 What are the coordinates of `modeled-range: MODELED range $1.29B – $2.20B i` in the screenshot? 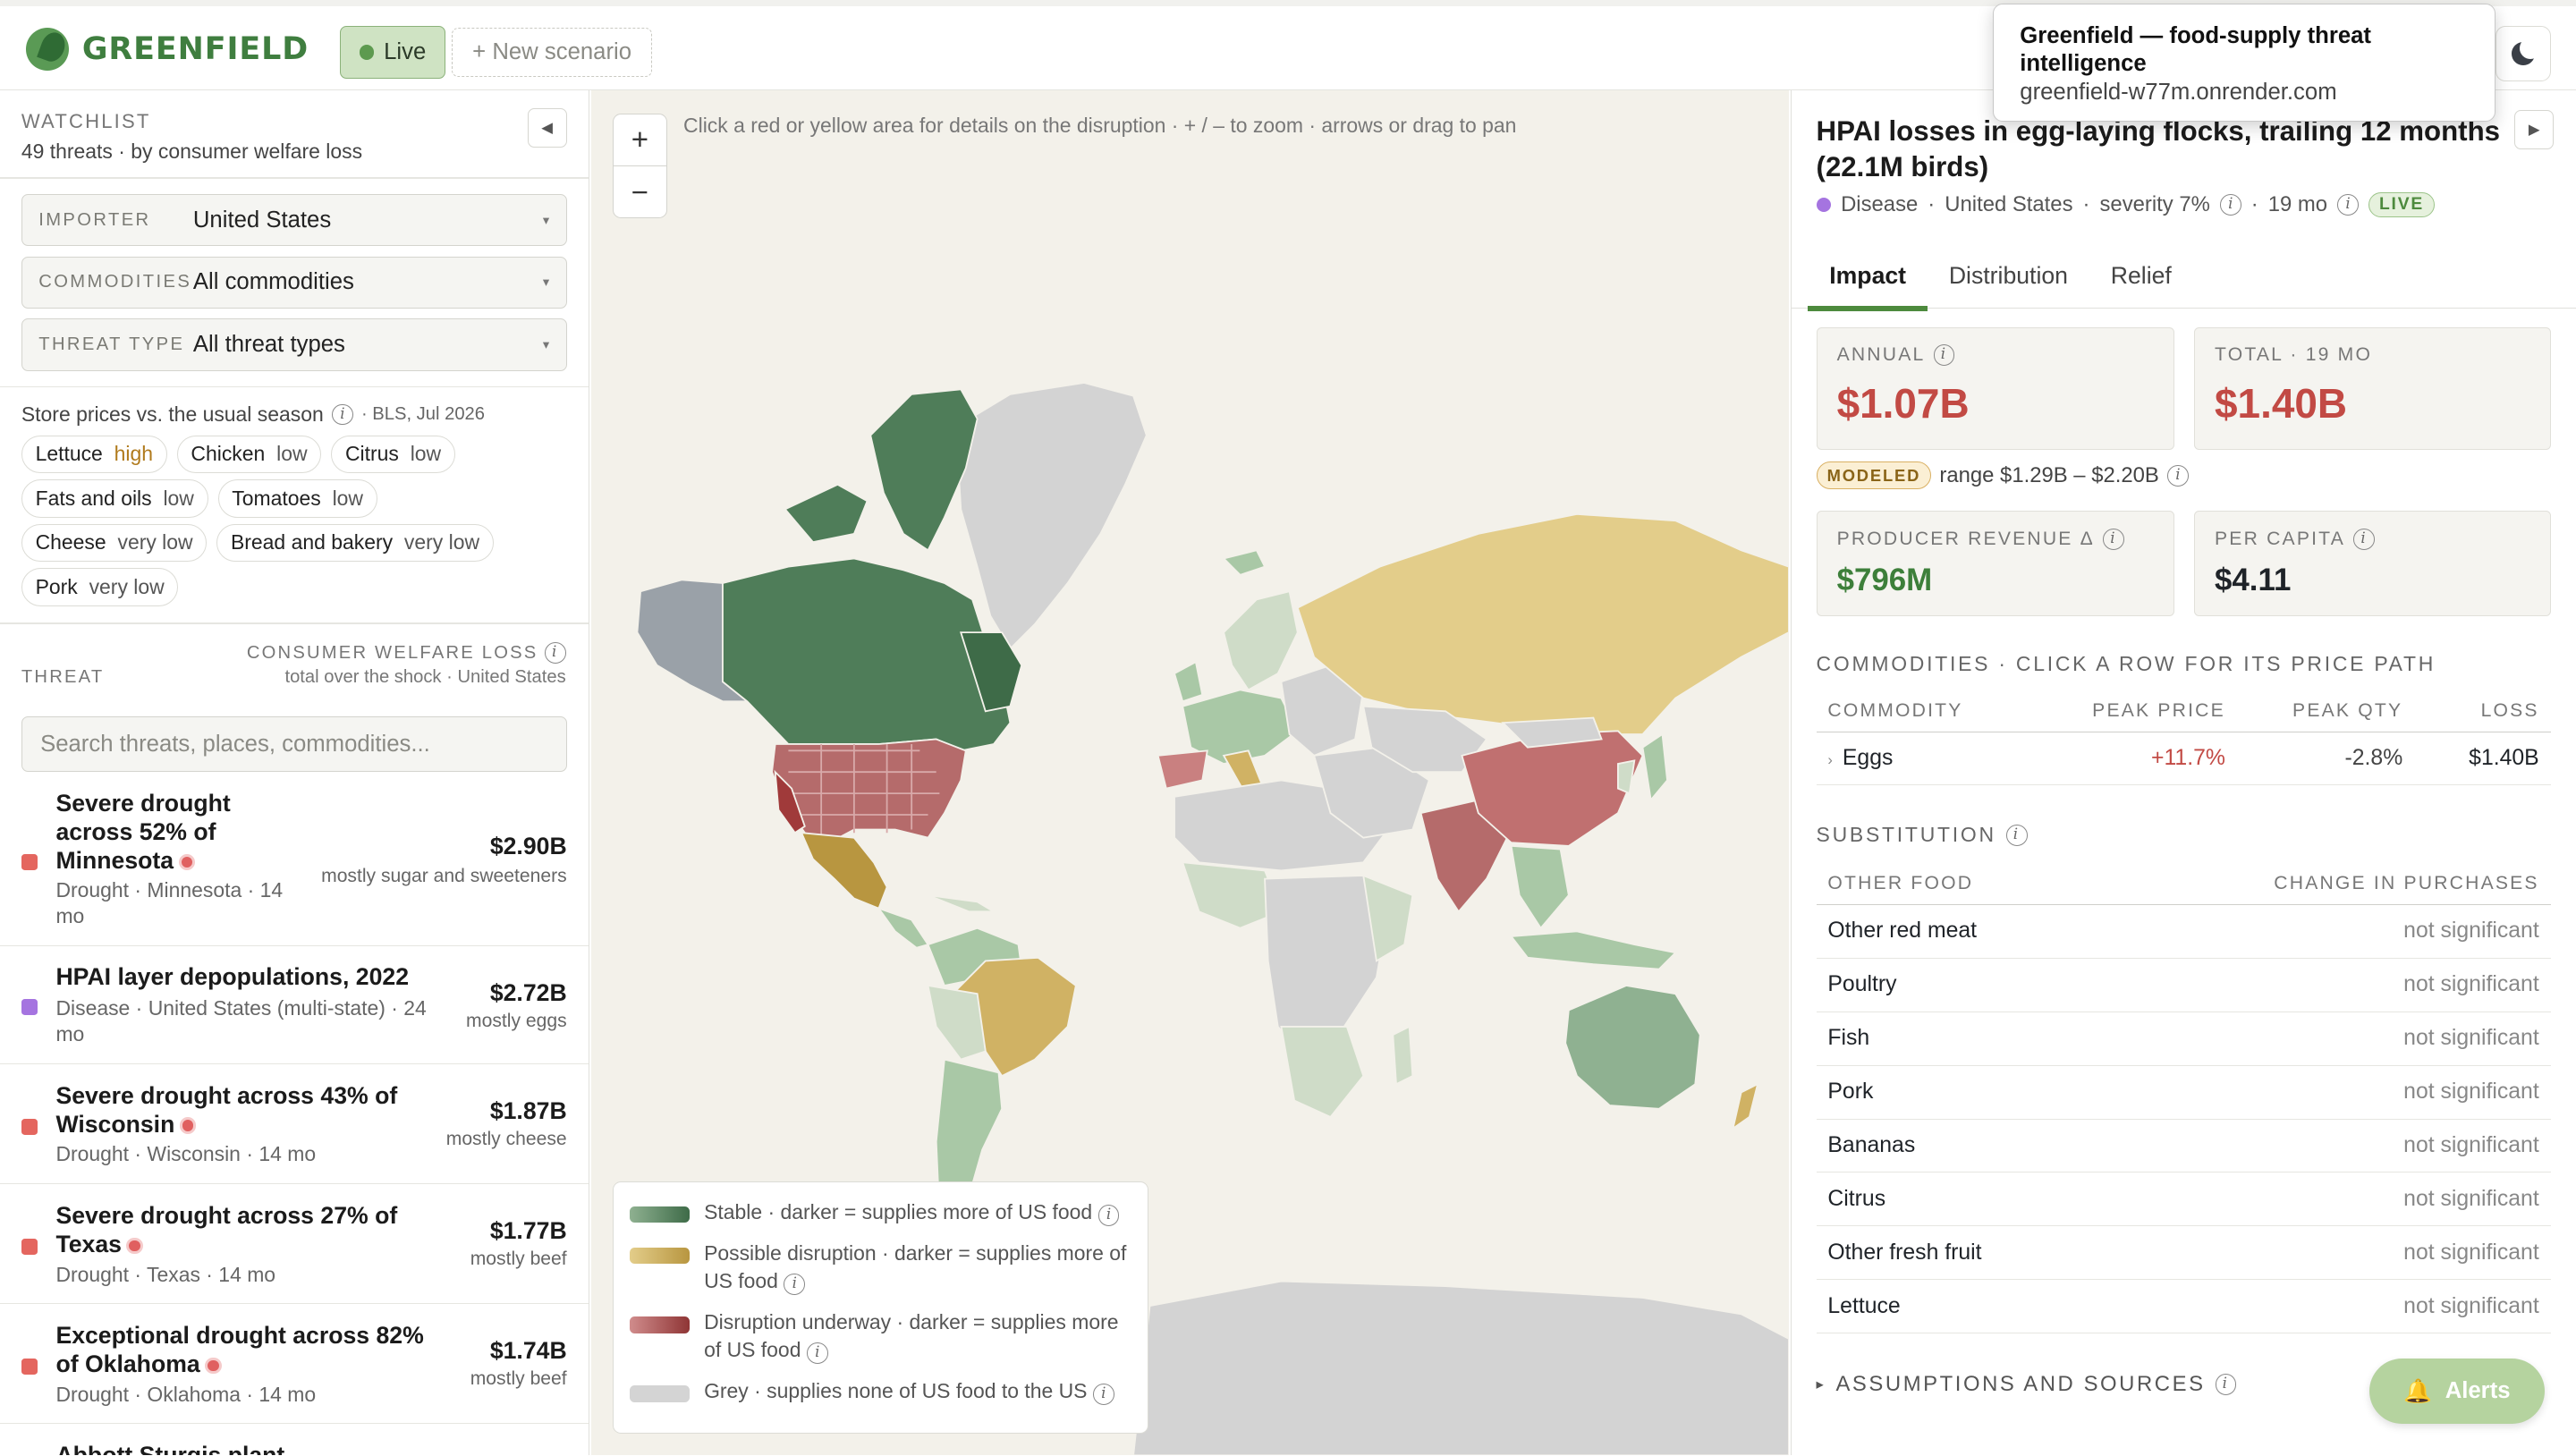 It's located at (2002, 475).